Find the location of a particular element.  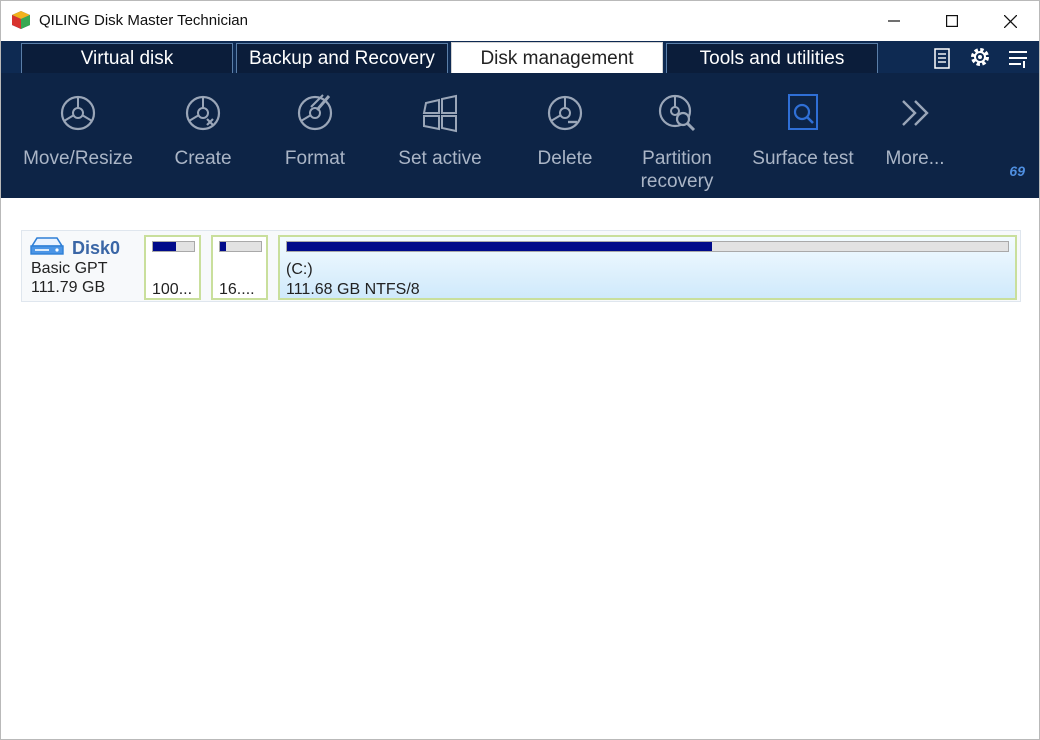

disk-size: 111.79 GB is located at coordinates (68, 287).